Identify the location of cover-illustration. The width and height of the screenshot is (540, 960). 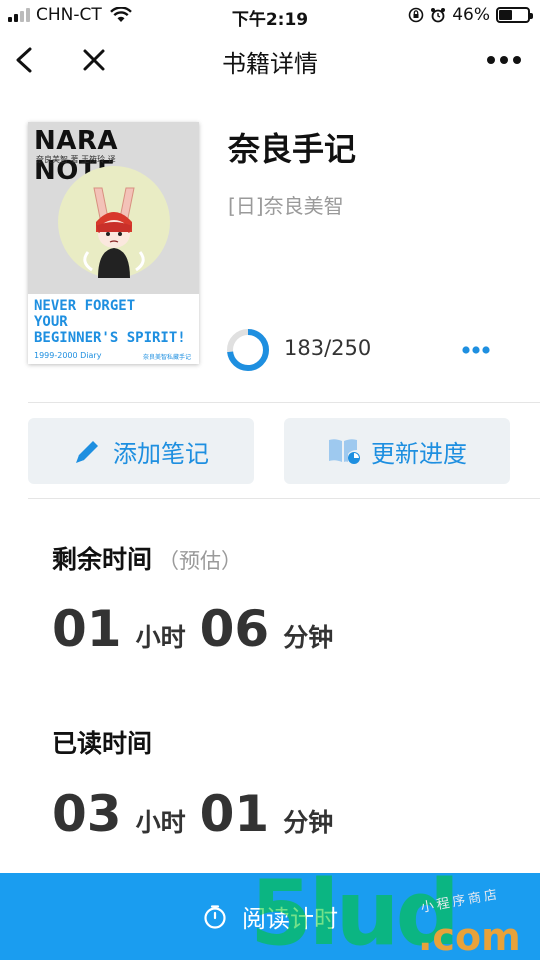
(114, 222).